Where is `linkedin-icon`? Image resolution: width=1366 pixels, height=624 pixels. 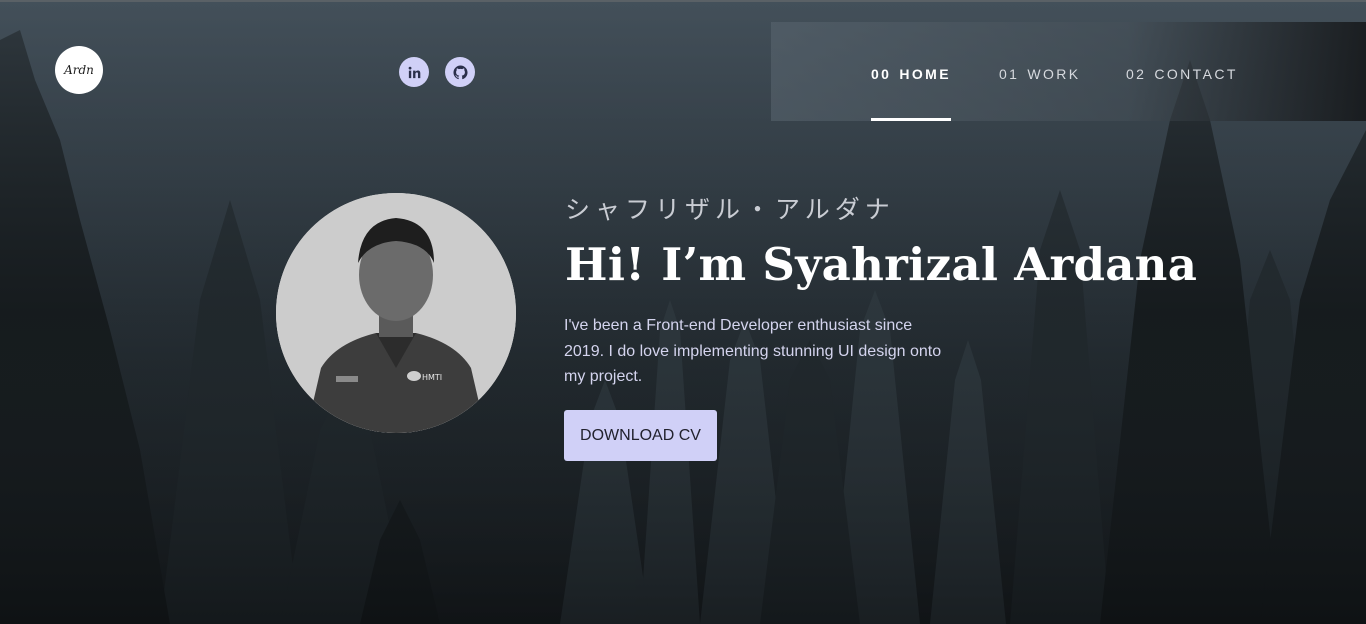
linkedin-icon is located at coordinates (414, 72).